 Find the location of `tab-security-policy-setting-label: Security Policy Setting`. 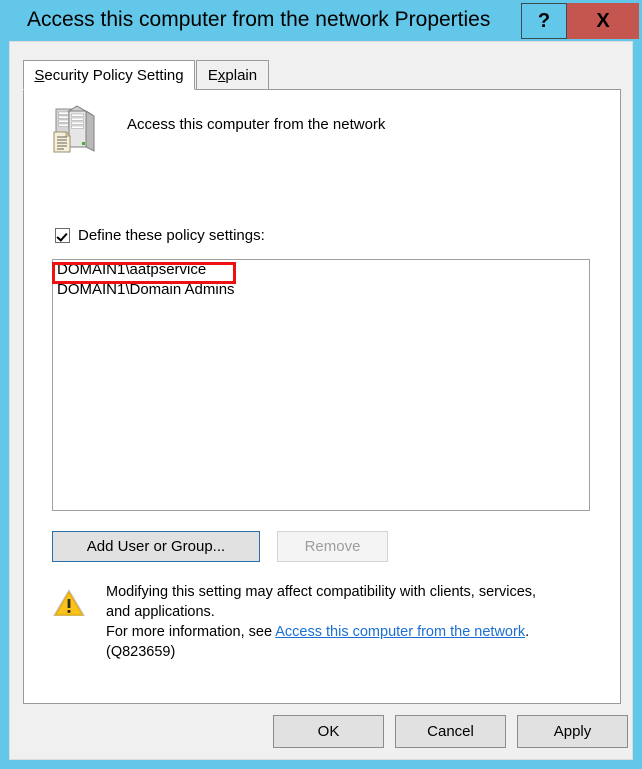

tab-security-policy-setting-label: Security Policy Setting is located at coordinates (109, 75).